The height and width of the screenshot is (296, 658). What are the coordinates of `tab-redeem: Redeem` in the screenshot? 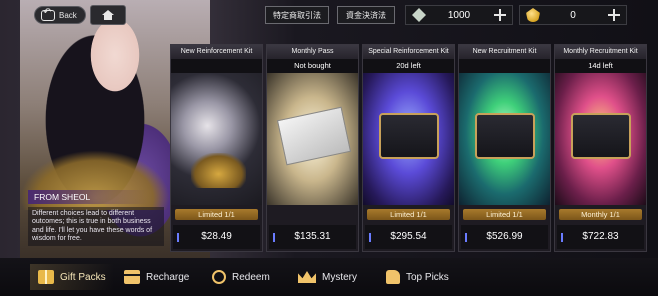 It's located at (241, 277).